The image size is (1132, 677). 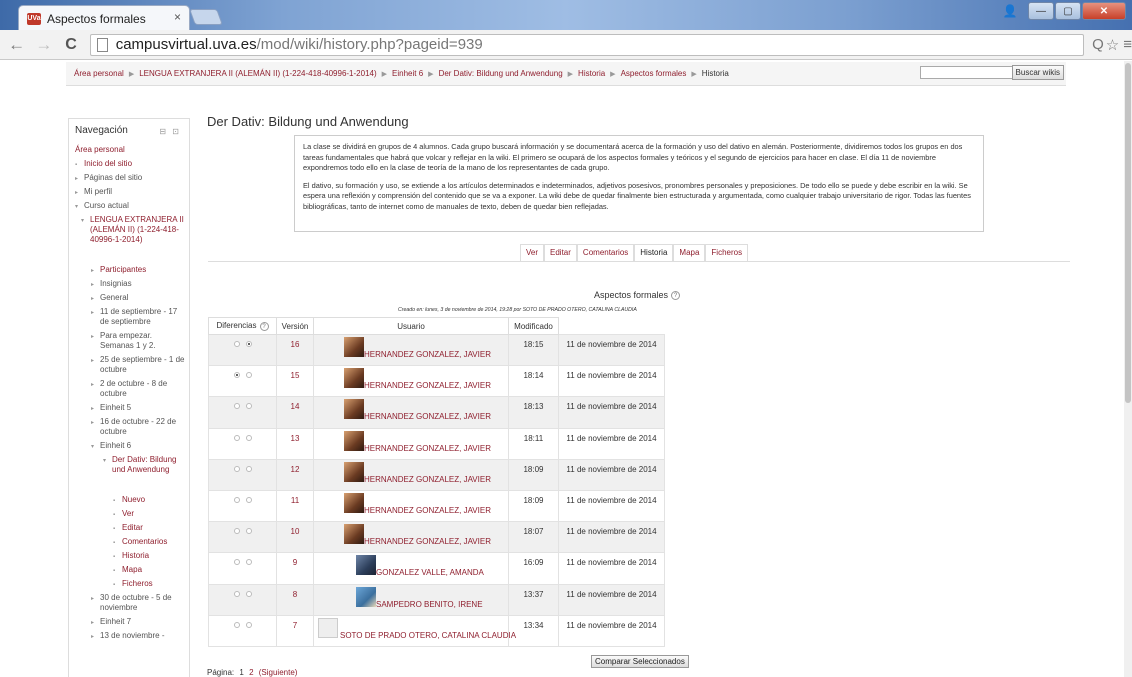 I want to click on collapsed-icon: ▸, so click(x=93, y=385).